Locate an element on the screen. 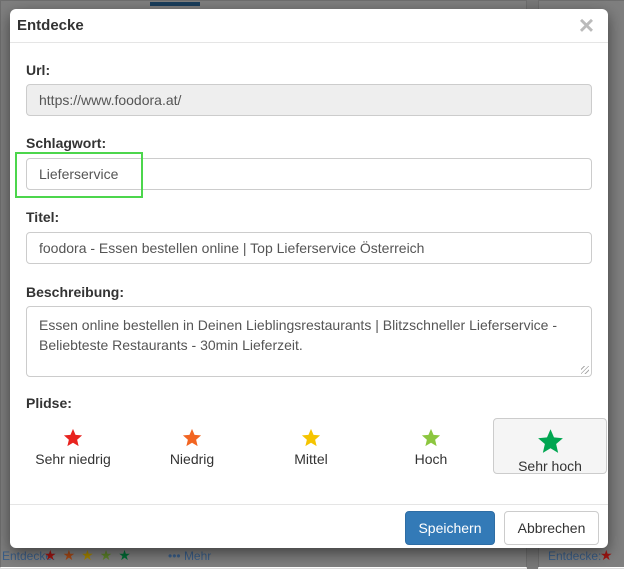 Image resolution: width=624 pixels, height=569 pixels. rating-option-label: Sehr hoch is located at coordinates (550, 466).